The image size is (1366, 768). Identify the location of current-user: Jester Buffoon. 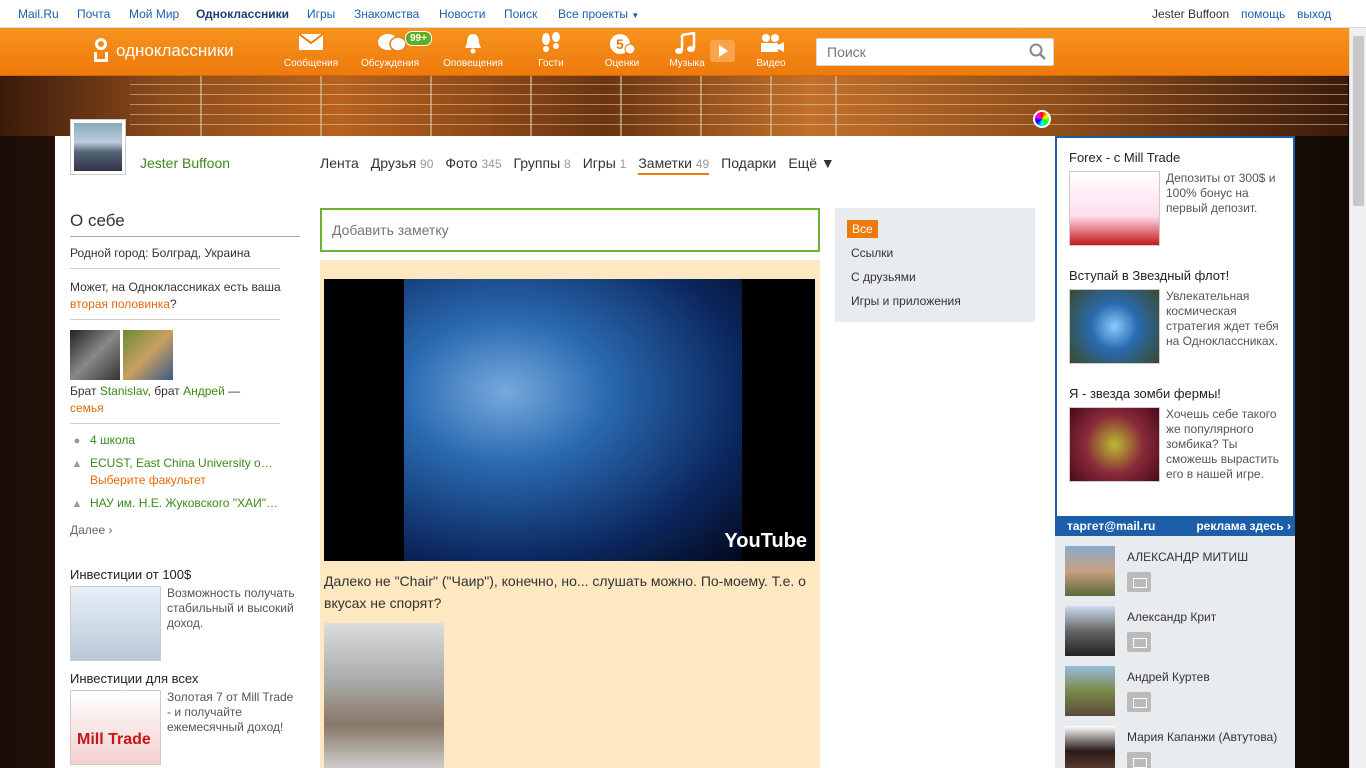
(1191, 14).